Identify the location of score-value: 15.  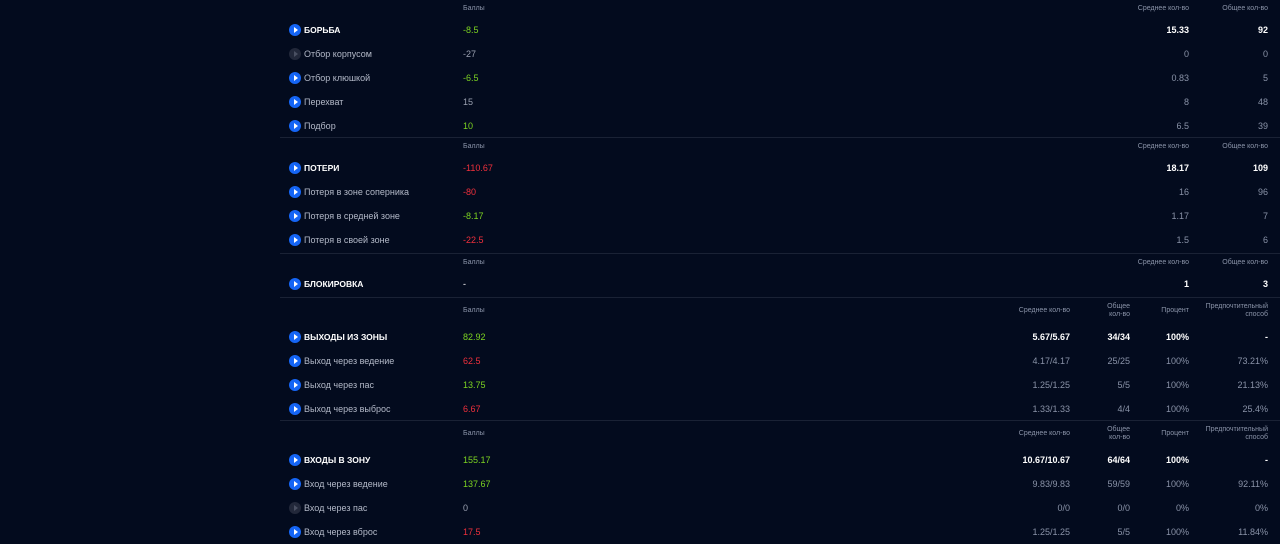
(468, 102).